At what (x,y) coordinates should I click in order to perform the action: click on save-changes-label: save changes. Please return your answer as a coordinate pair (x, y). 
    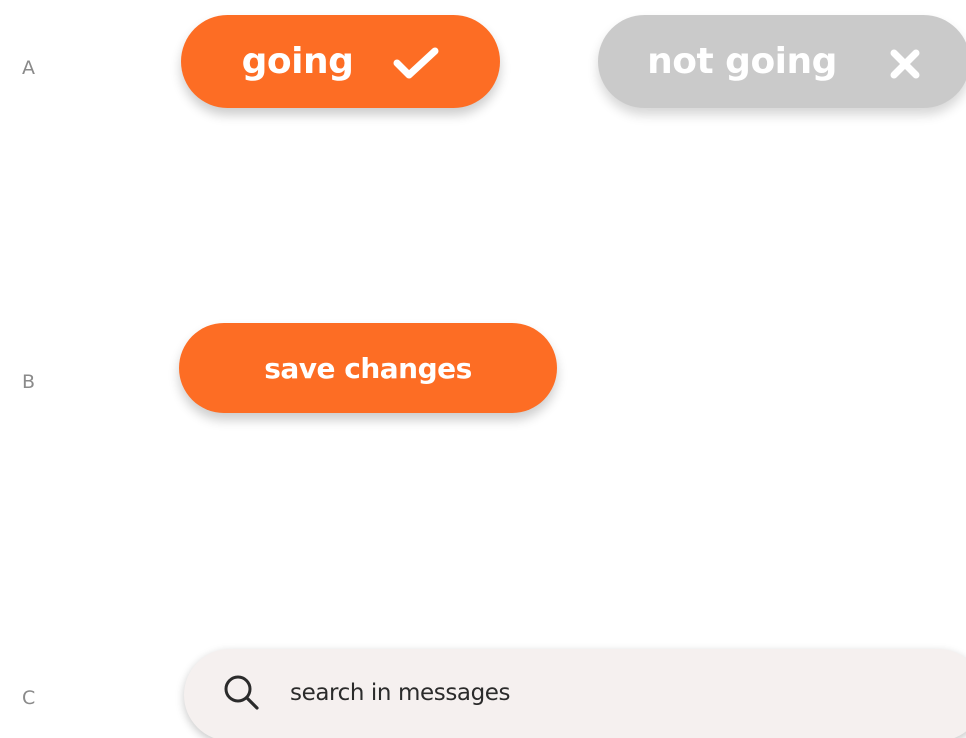
    Looking at the image, I should click on (368, 368).